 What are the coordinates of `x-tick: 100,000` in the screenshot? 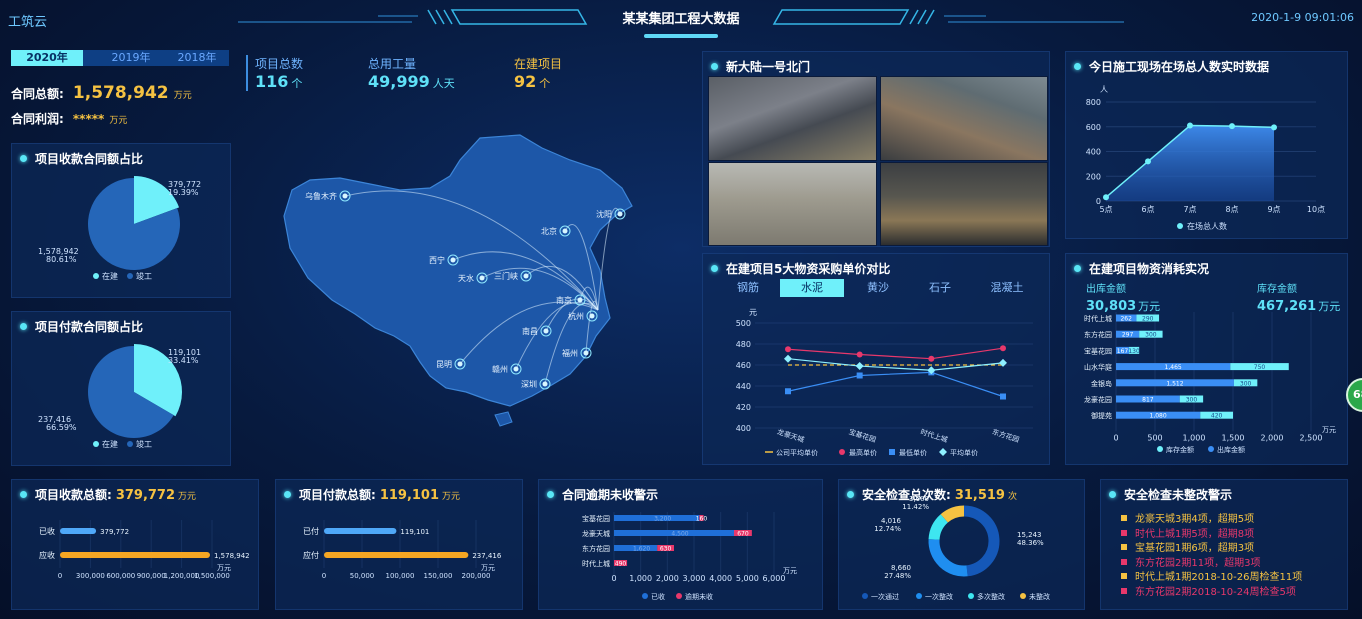 It's located at (400, 576).